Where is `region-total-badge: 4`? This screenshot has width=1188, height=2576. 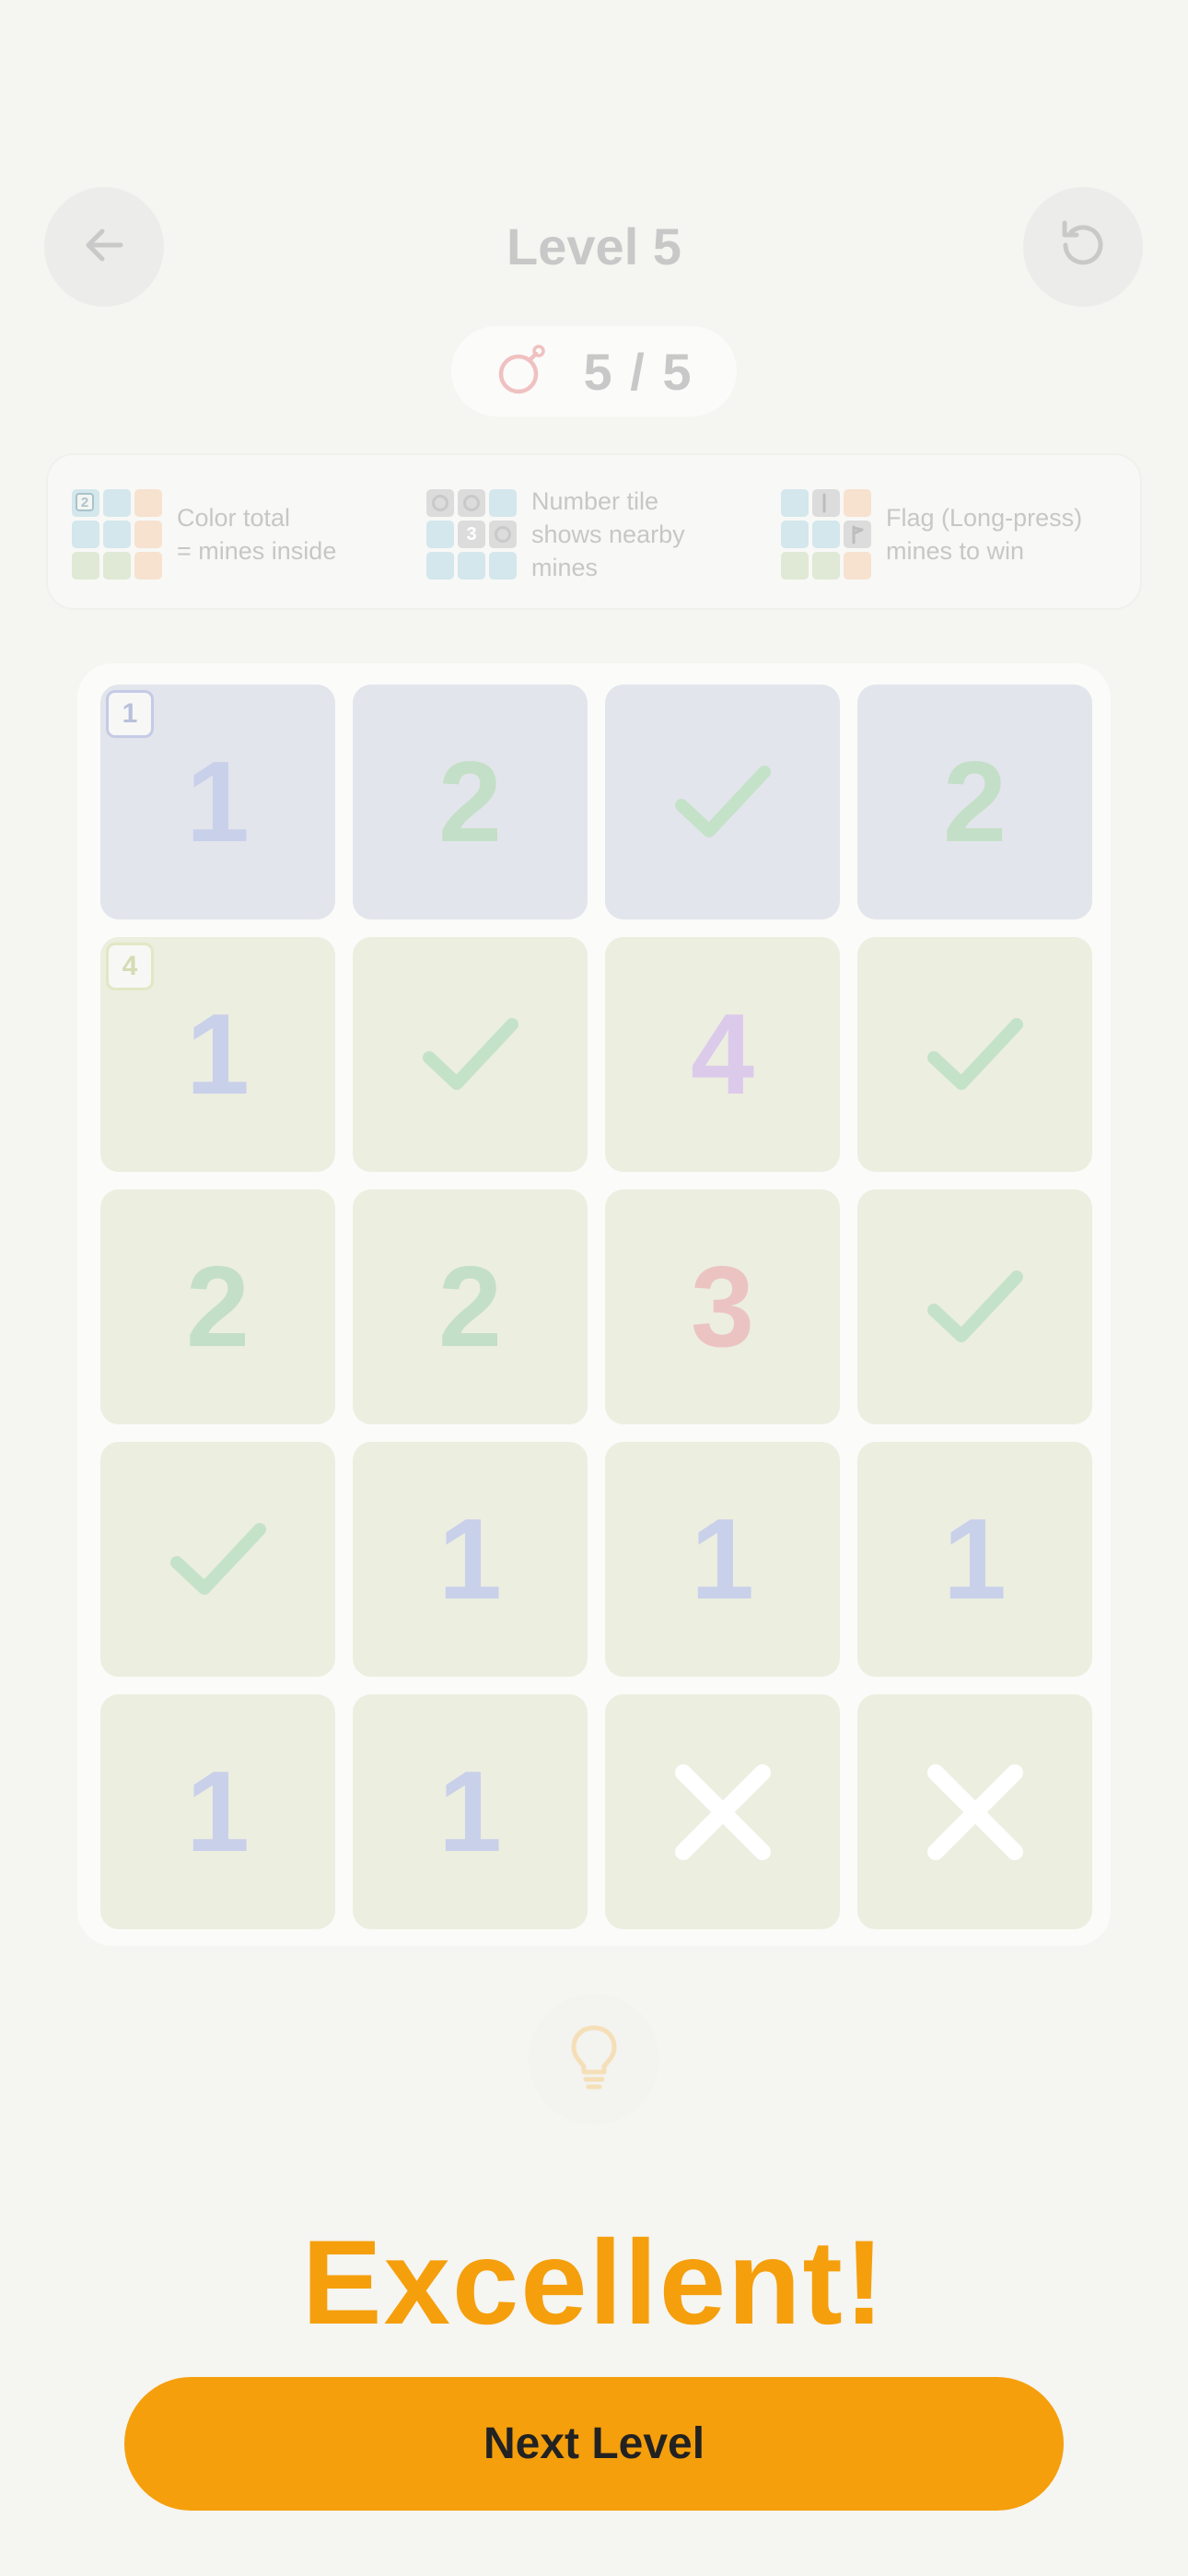 region-total-badge: 4 is located at coordinates (130, 967).